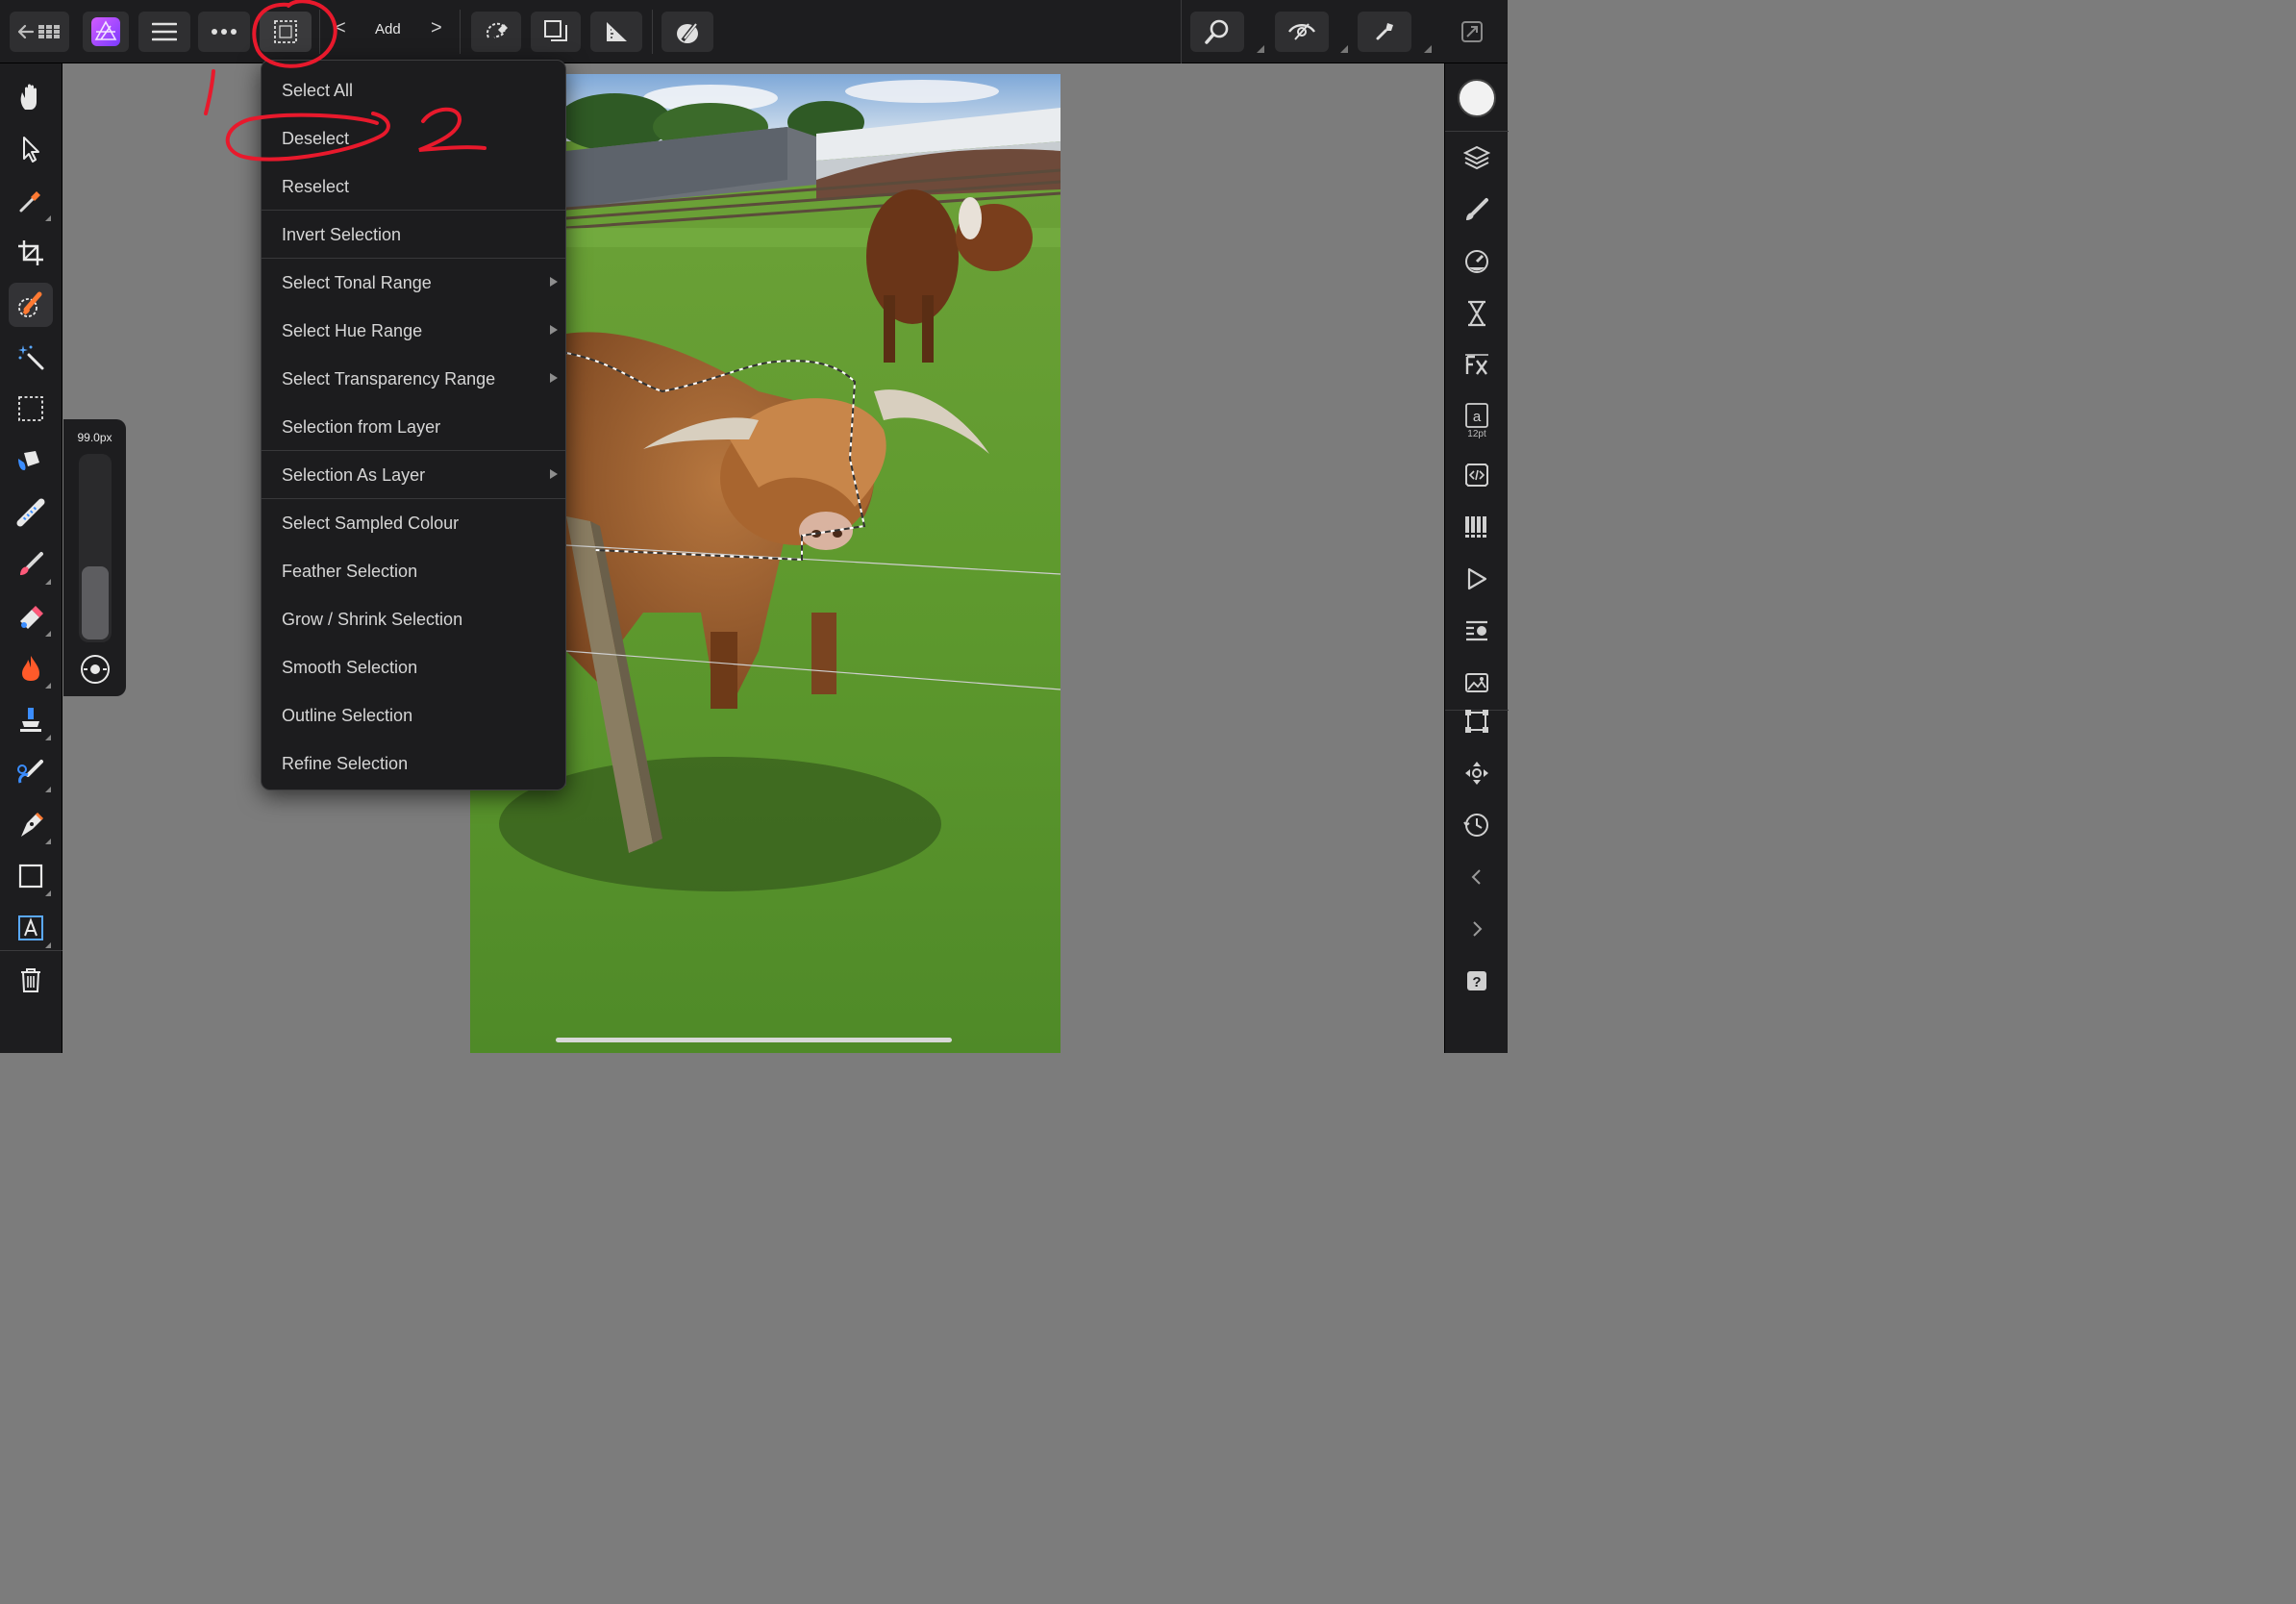 The height and width of the screenshot is (1604, 2296). What do you see at coordinates (31, 305) in the screenshot?
I see `selection-brush-tool-button` at bounding box center [31, 305].